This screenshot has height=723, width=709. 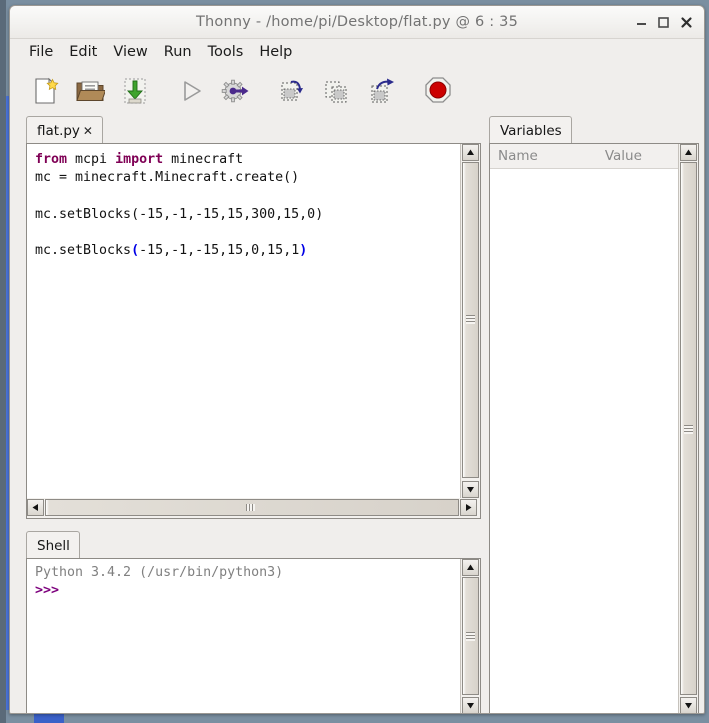 What do you see at coordinates (167, 178) in the screenshot?
I see `code-line: mc = minecraft.Minecraft.create()` at bounding box center [167, 178].